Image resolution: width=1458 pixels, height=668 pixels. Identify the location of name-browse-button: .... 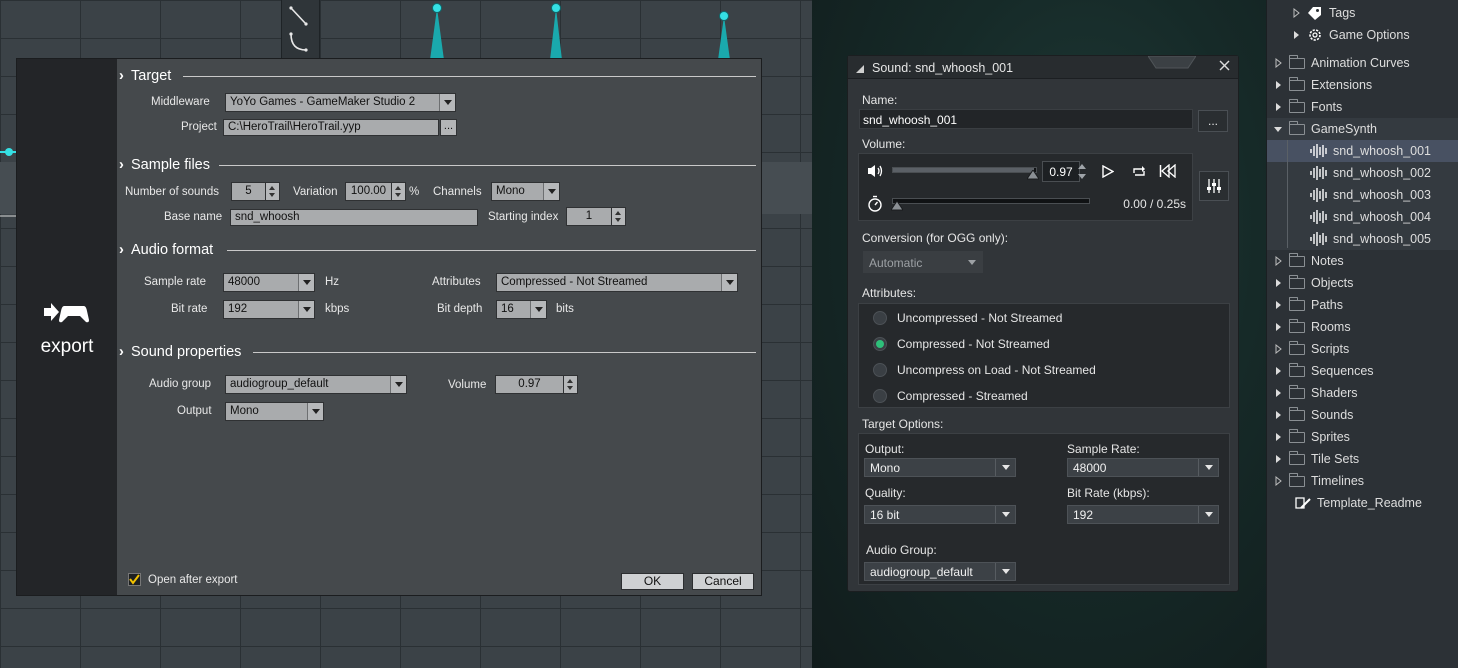
(1213, 121).